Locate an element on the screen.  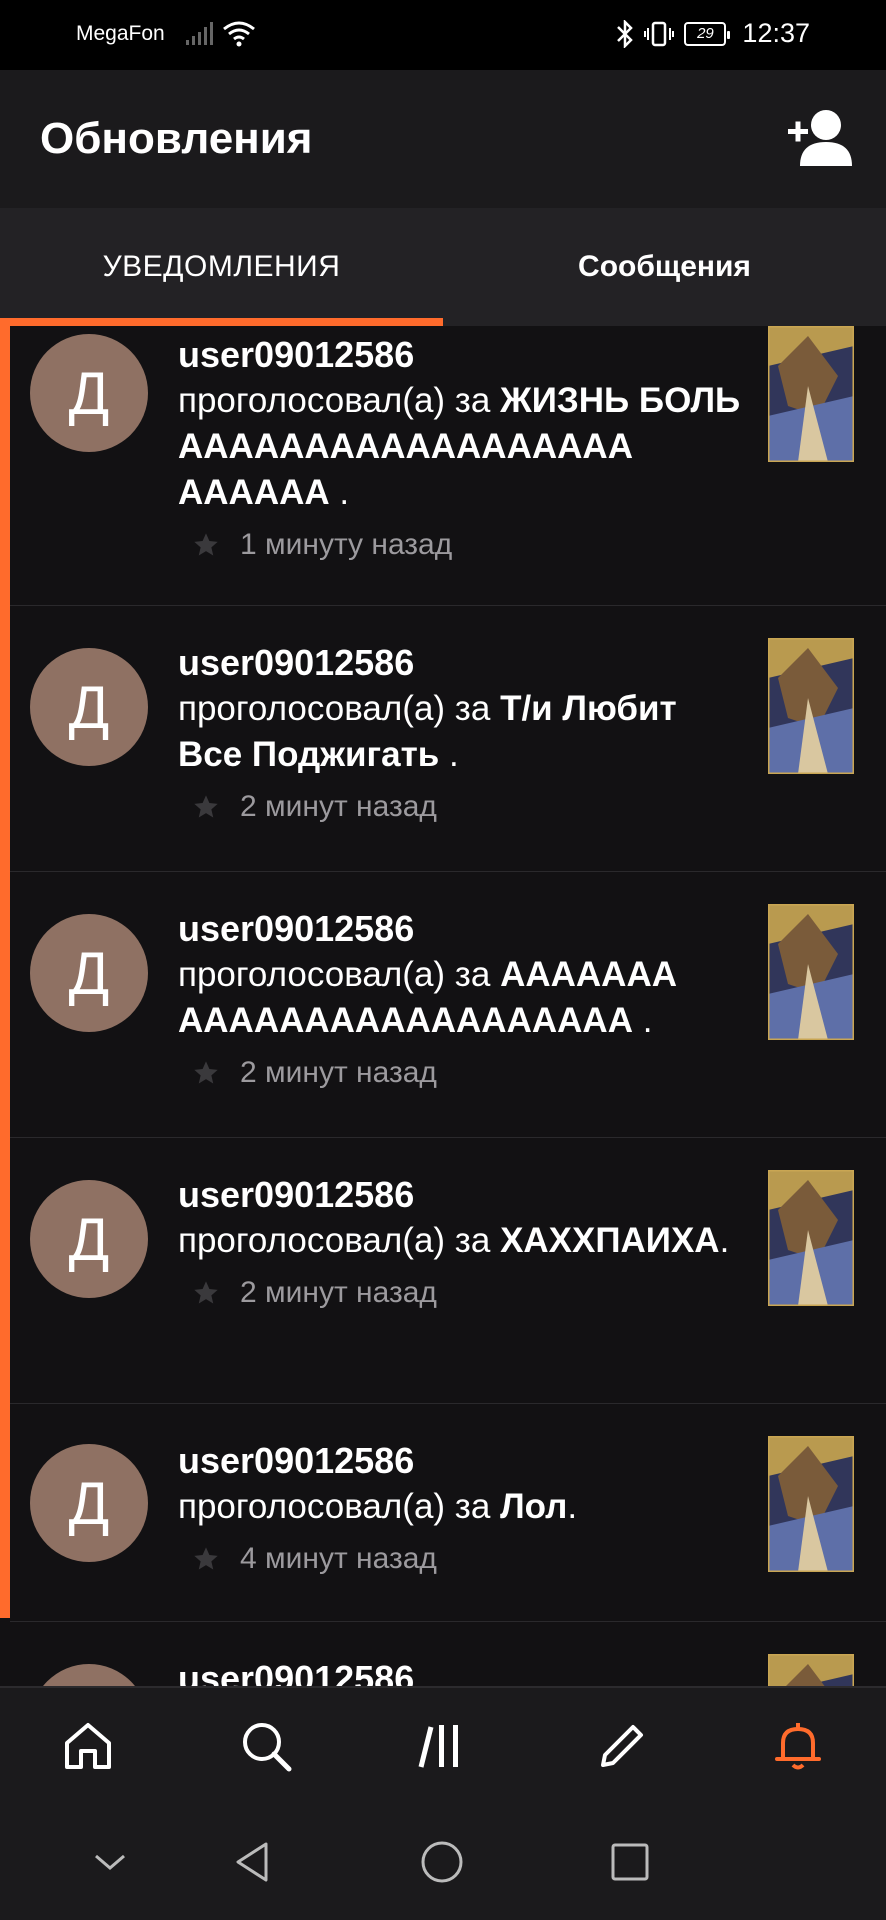
tab-notifications: УВЕДОМЛЕНИЯ is located at coordinates (221, 267).